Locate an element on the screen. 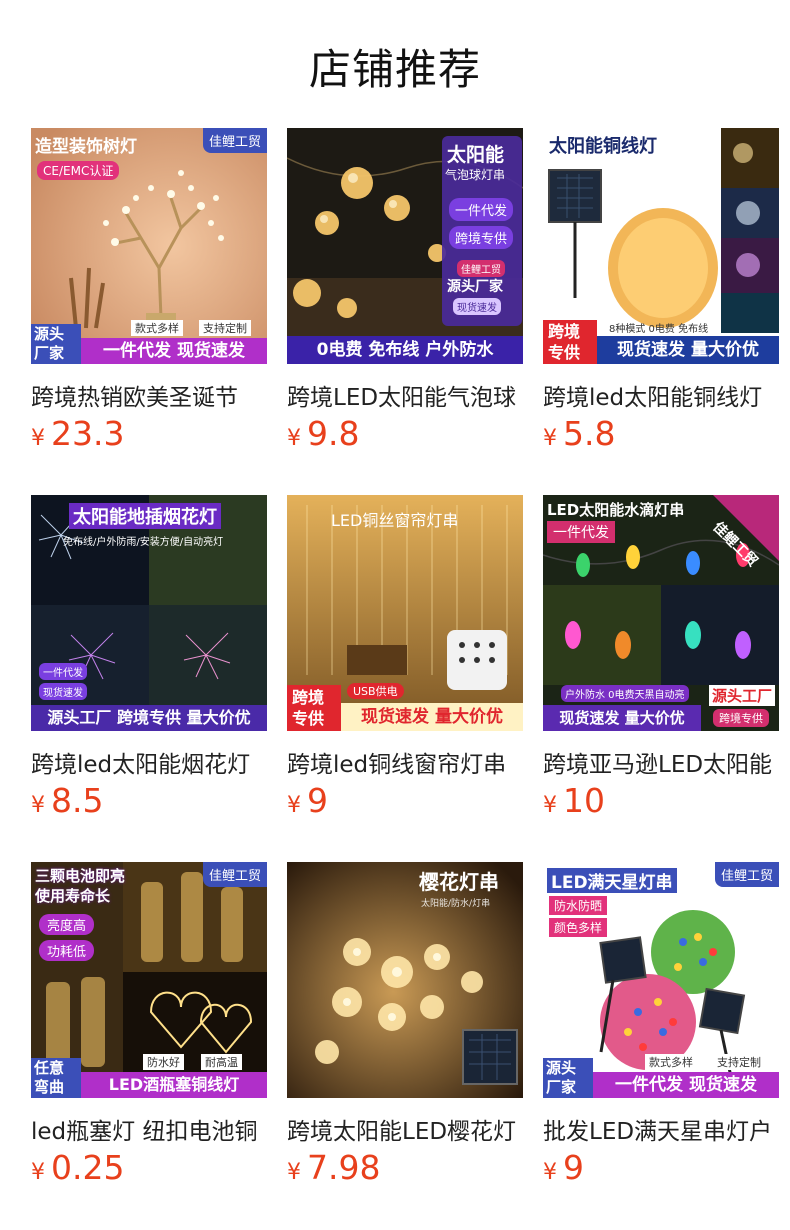 This screenshot has width=790, height=1230. image-subheadline: 太阳能/防水/灯串 is located at coordinates (456, 904).